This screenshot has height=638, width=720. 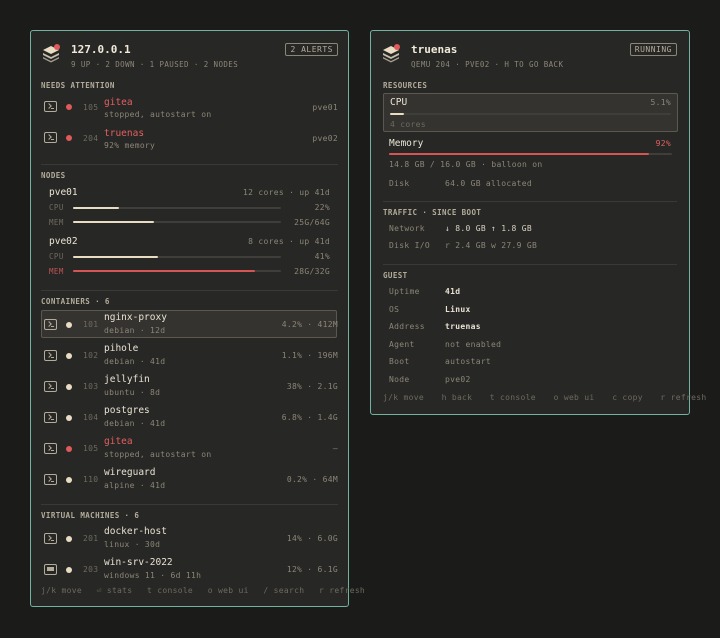 I want to click on guest-info-key: Boot, so click(x=399, y=361).